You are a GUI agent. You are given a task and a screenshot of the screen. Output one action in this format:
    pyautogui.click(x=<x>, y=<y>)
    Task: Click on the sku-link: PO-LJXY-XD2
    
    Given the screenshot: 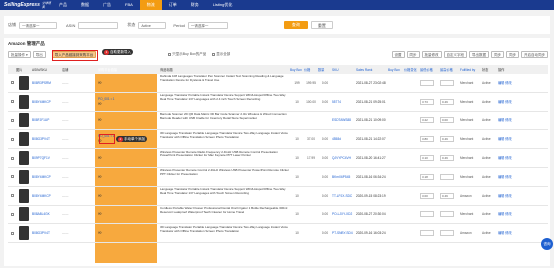 What is the action you would take?
    pyautogui.click(x=344, y=214)
    